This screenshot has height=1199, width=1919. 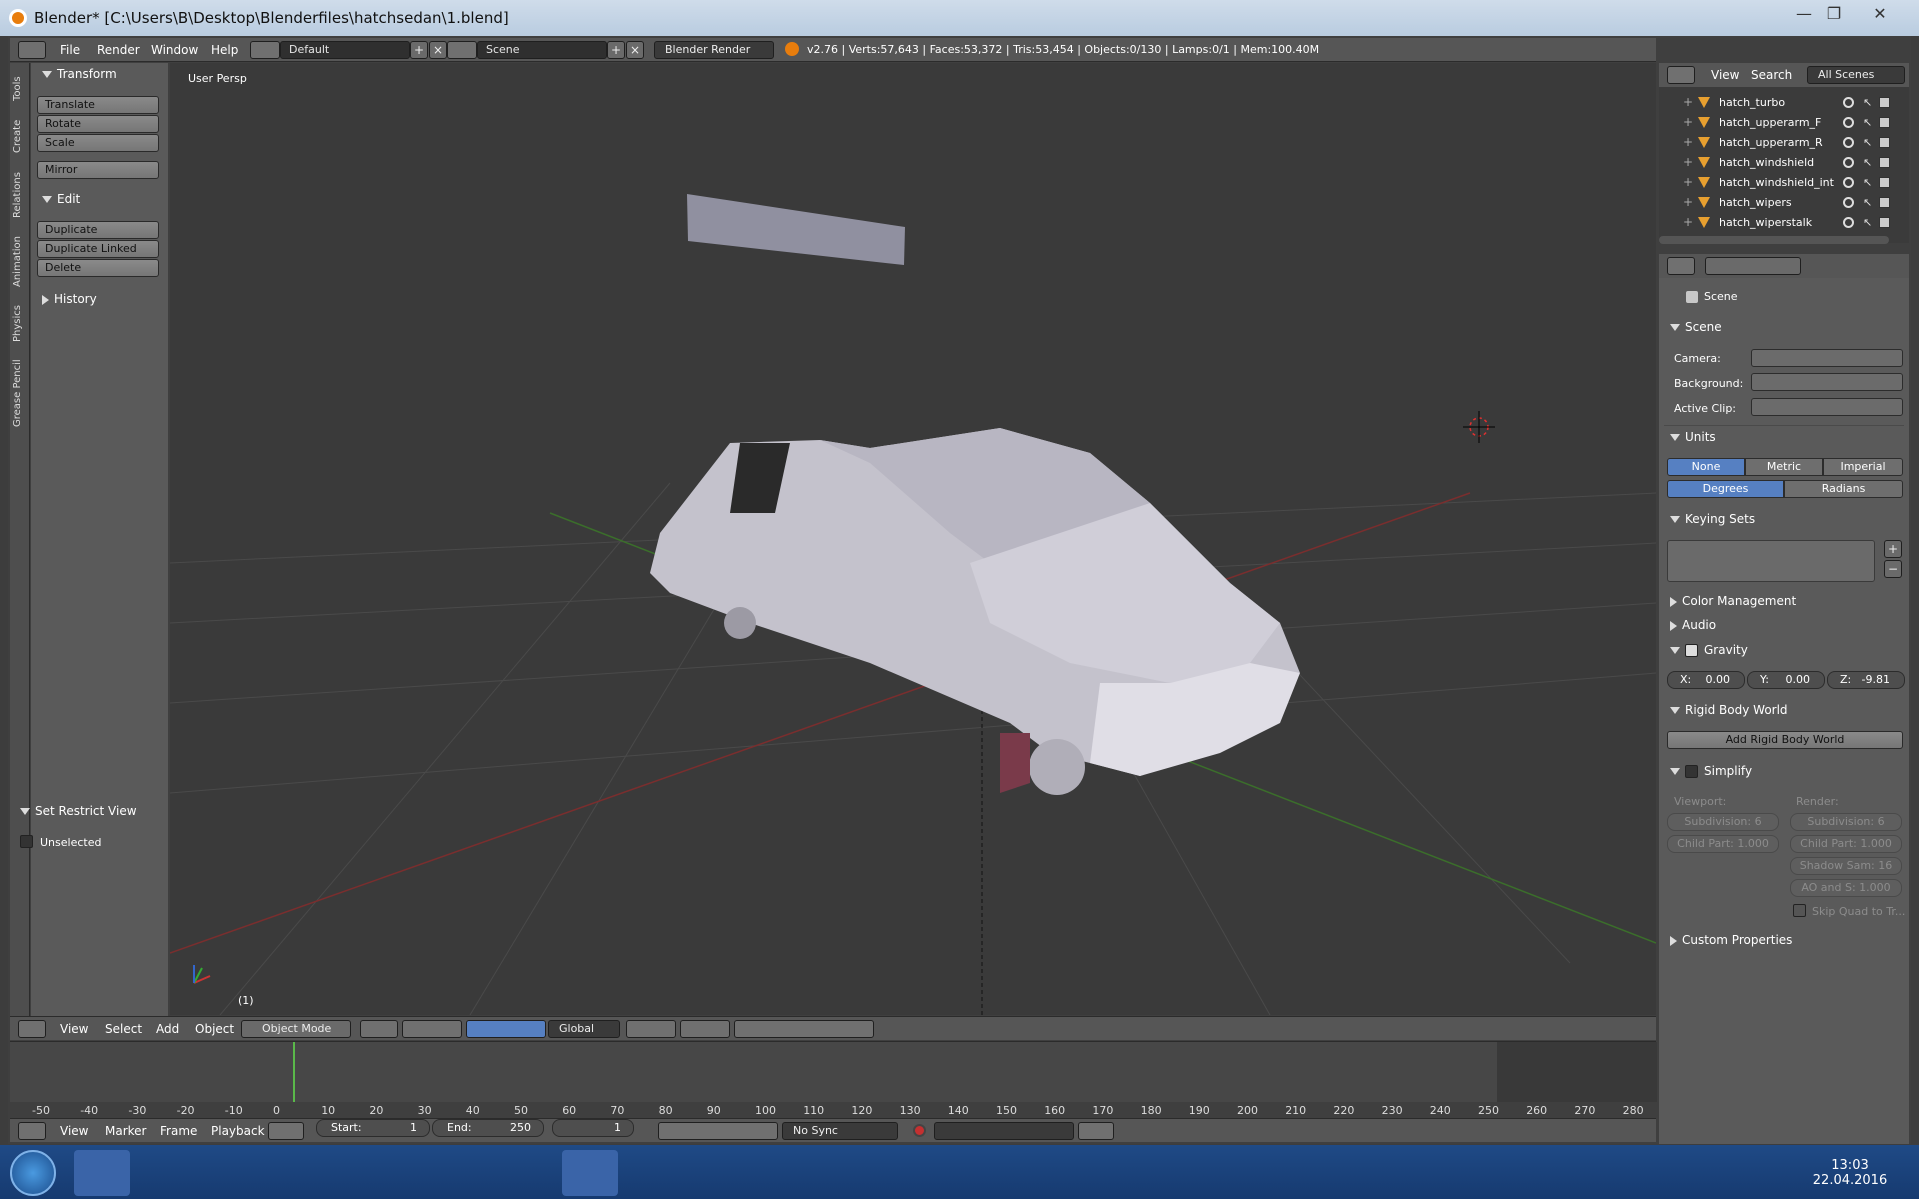 What do you see at coordinates (1846, 822) in the screenshot?
I see `render-subdivision-field: Subdivision: 6` at bounding box center [1846, 822].